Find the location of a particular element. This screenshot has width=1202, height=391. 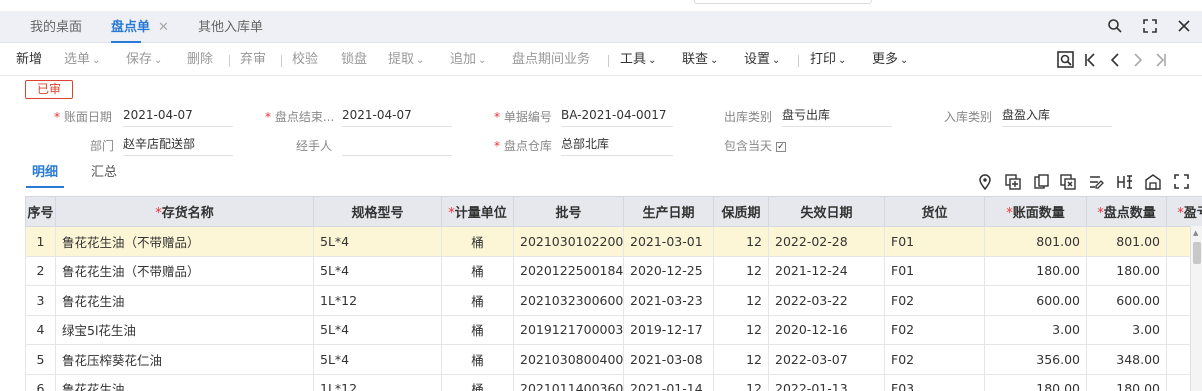

fetch-button: 提取 ⌄ is located at coordinates (406, 60).